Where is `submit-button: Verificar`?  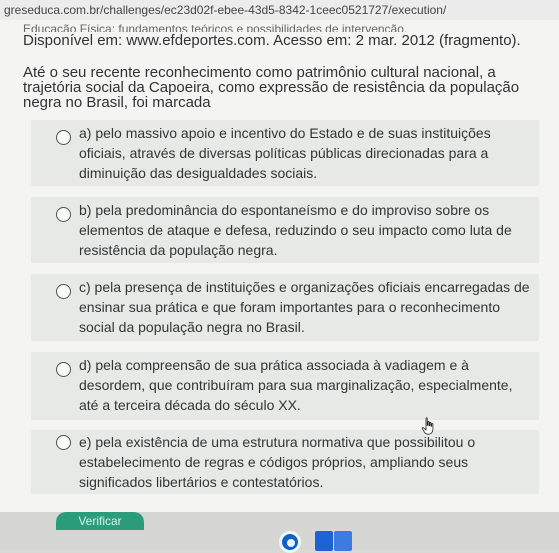
submit-button: Verificar is located at coordinates (100, 521).